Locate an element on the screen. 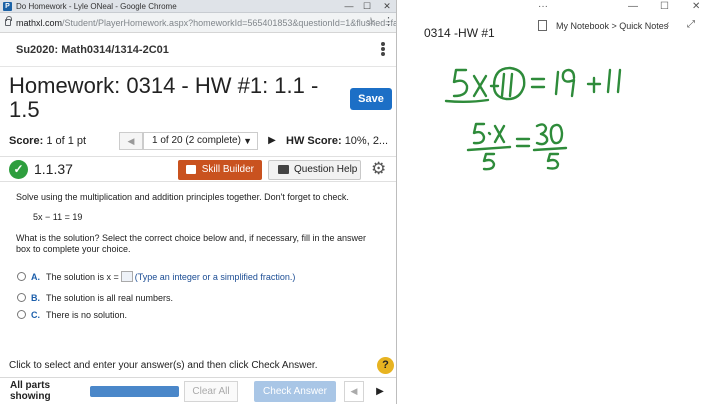 The image size is (720, 404). progress-fill is located at coordinates (134, 391).